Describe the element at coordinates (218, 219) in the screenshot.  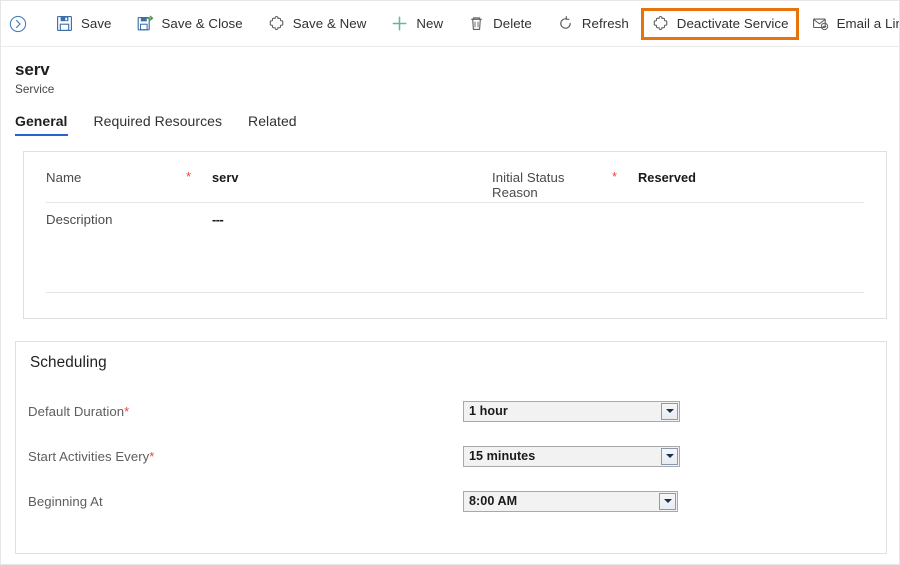
I see `description-field-value: ---` at that location.